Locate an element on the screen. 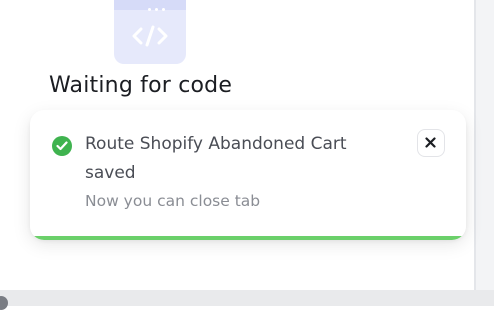  toast-subtitle: Now you can close tab is located at coordinates (173, 201).